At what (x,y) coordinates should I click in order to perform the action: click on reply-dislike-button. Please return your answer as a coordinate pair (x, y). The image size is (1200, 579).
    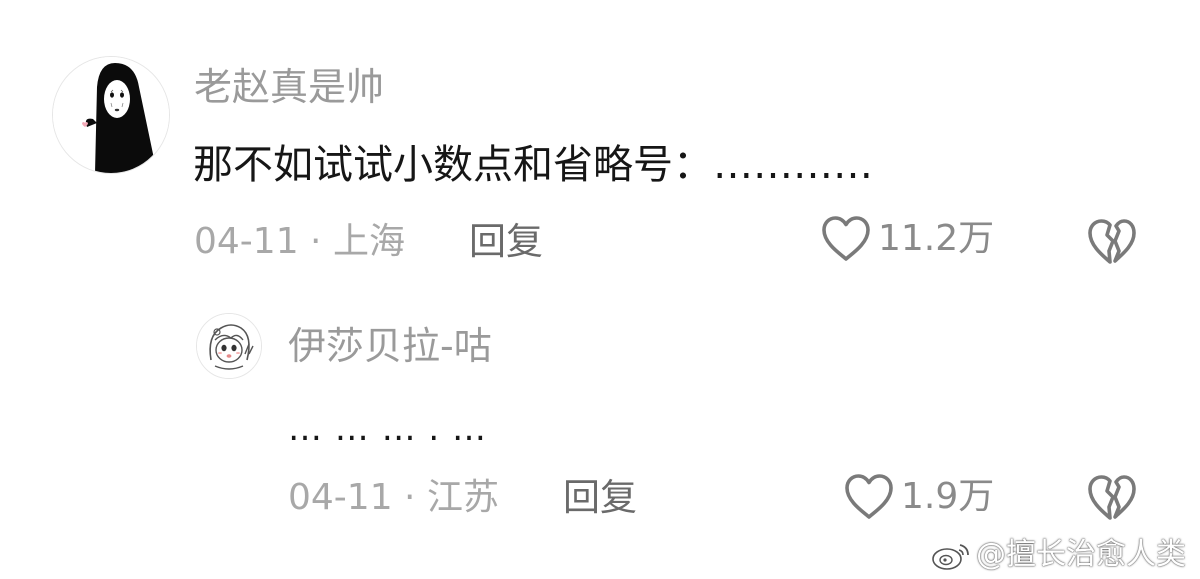
    Looking at the image, I should click on (1112, 498).